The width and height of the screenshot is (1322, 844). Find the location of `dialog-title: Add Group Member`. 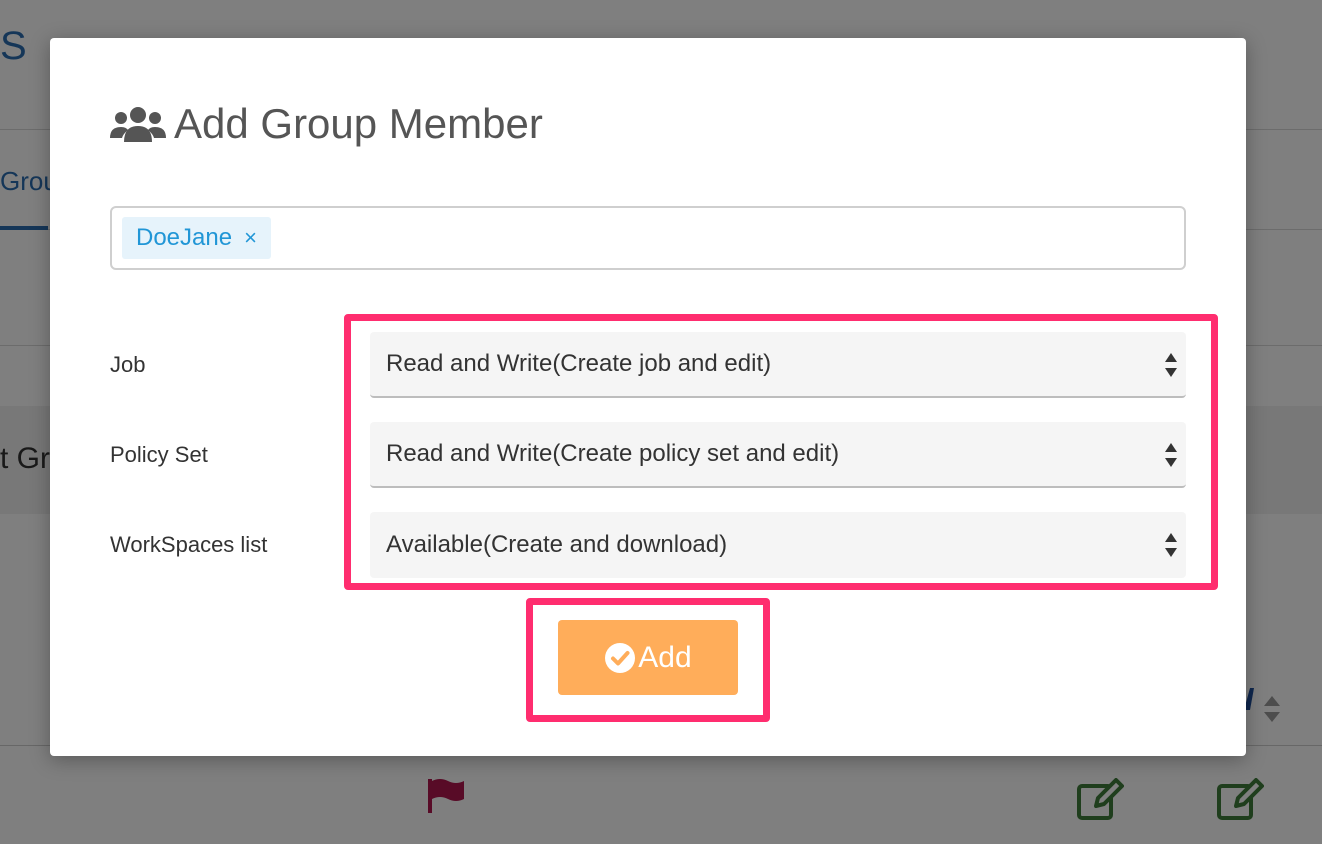

dialog-title: Add Group Member is located at coordinates (326, 124).